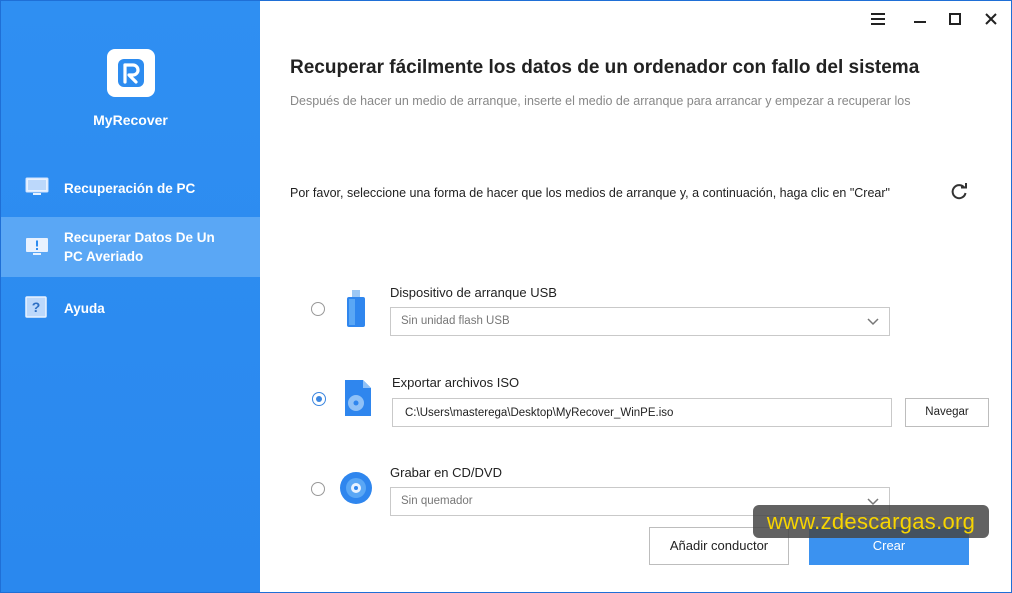 This screenshot has width=1012, height=593. Describe the element at coordinates (873, 322) in the screenshot. I see `chevron-down-icon` at that location.